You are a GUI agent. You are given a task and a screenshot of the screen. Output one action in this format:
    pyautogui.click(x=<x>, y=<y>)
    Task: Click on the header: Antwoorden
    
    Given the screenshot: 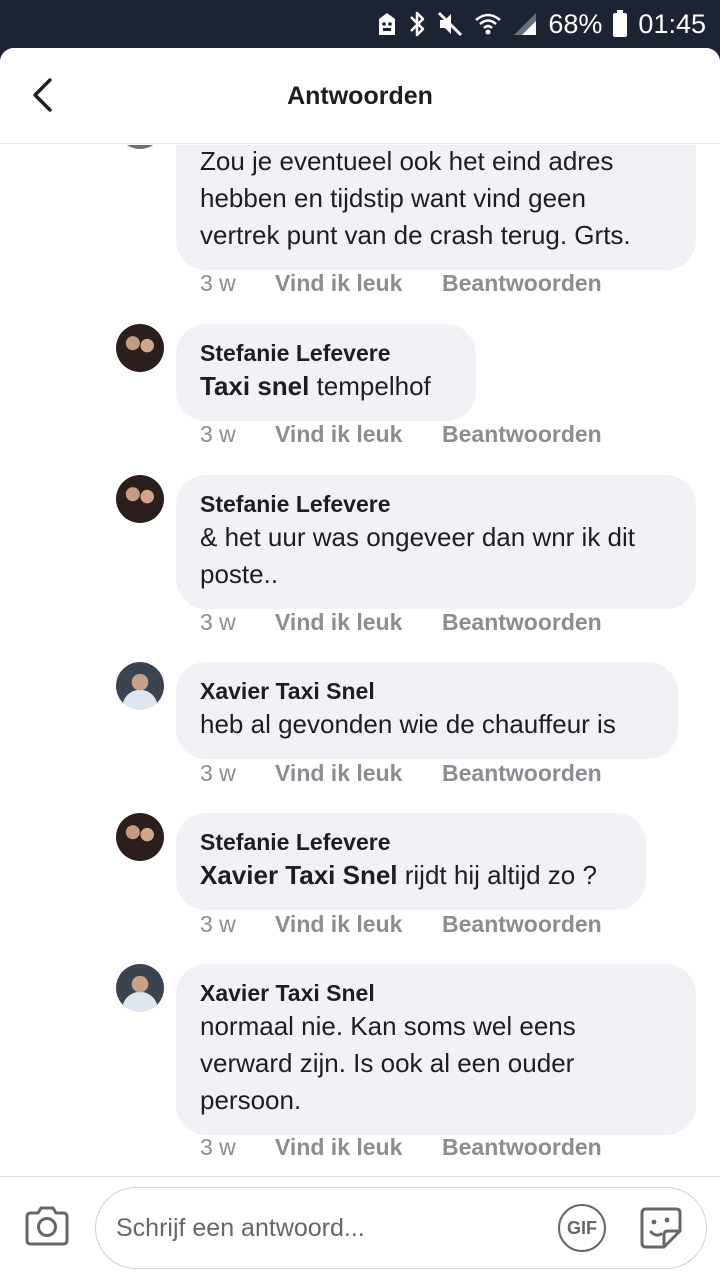 What is the action you would take?
    pyautogui.click(x=360, y=96)
    